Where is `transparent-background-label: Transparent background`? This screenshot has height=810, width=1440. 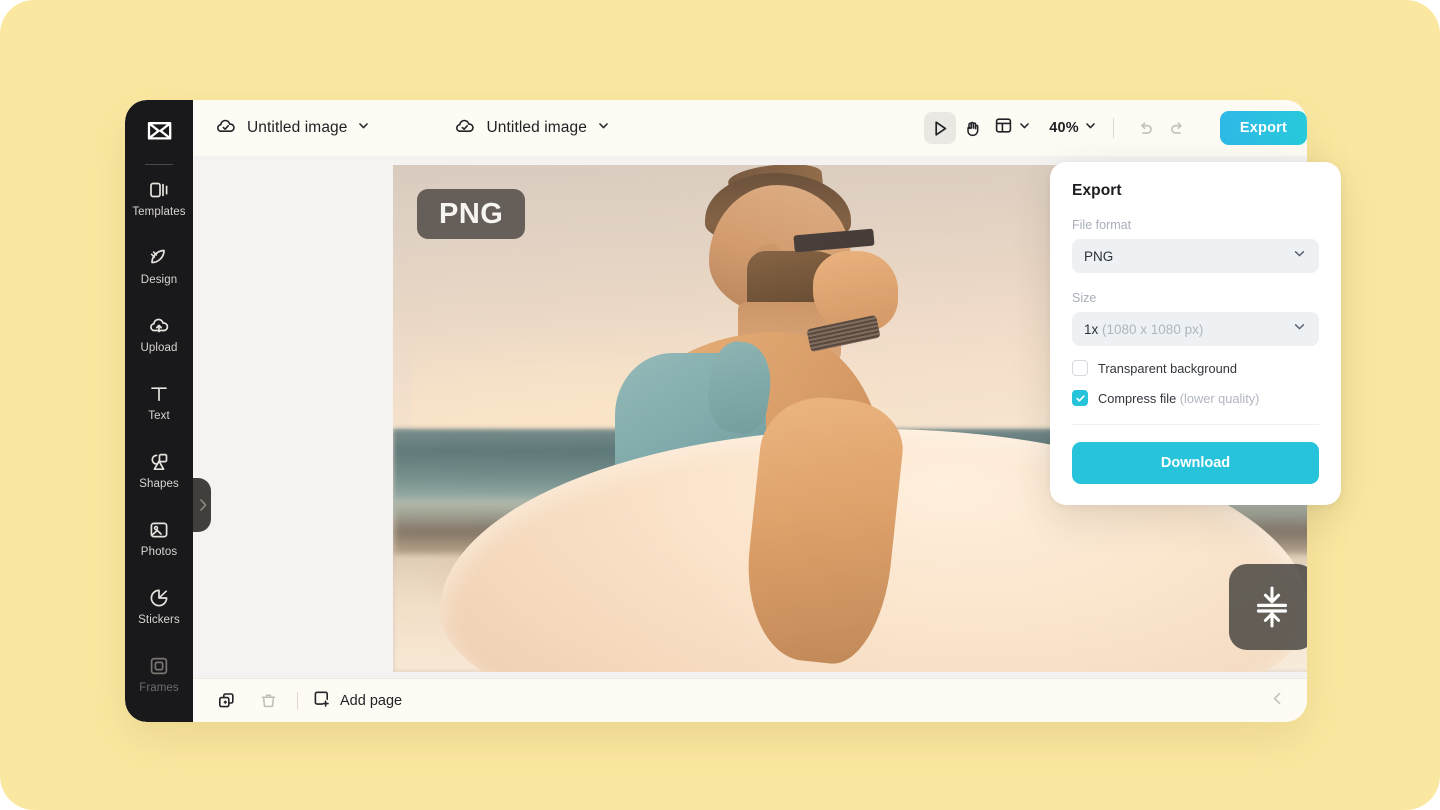
transparent-background-label: Transparent background is located at coordinates (1167, 368).